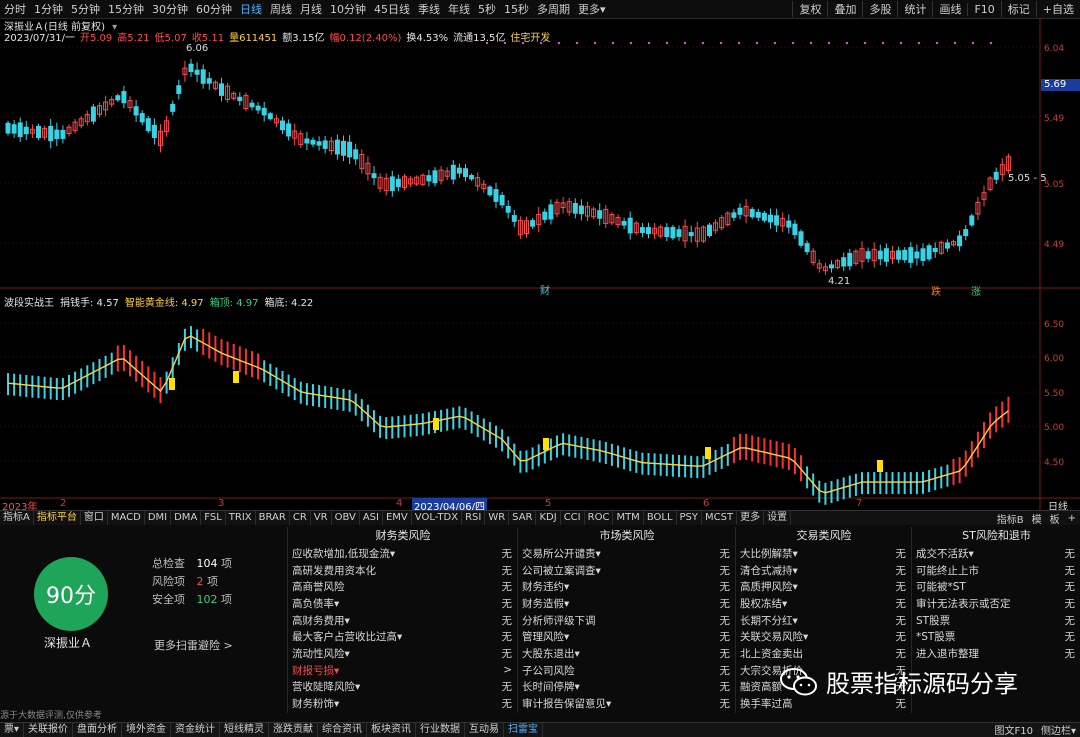 Image resolution: width=1080 pixels, height=737 pixels. I want to click on period-7: 周线, so click(281, 9).